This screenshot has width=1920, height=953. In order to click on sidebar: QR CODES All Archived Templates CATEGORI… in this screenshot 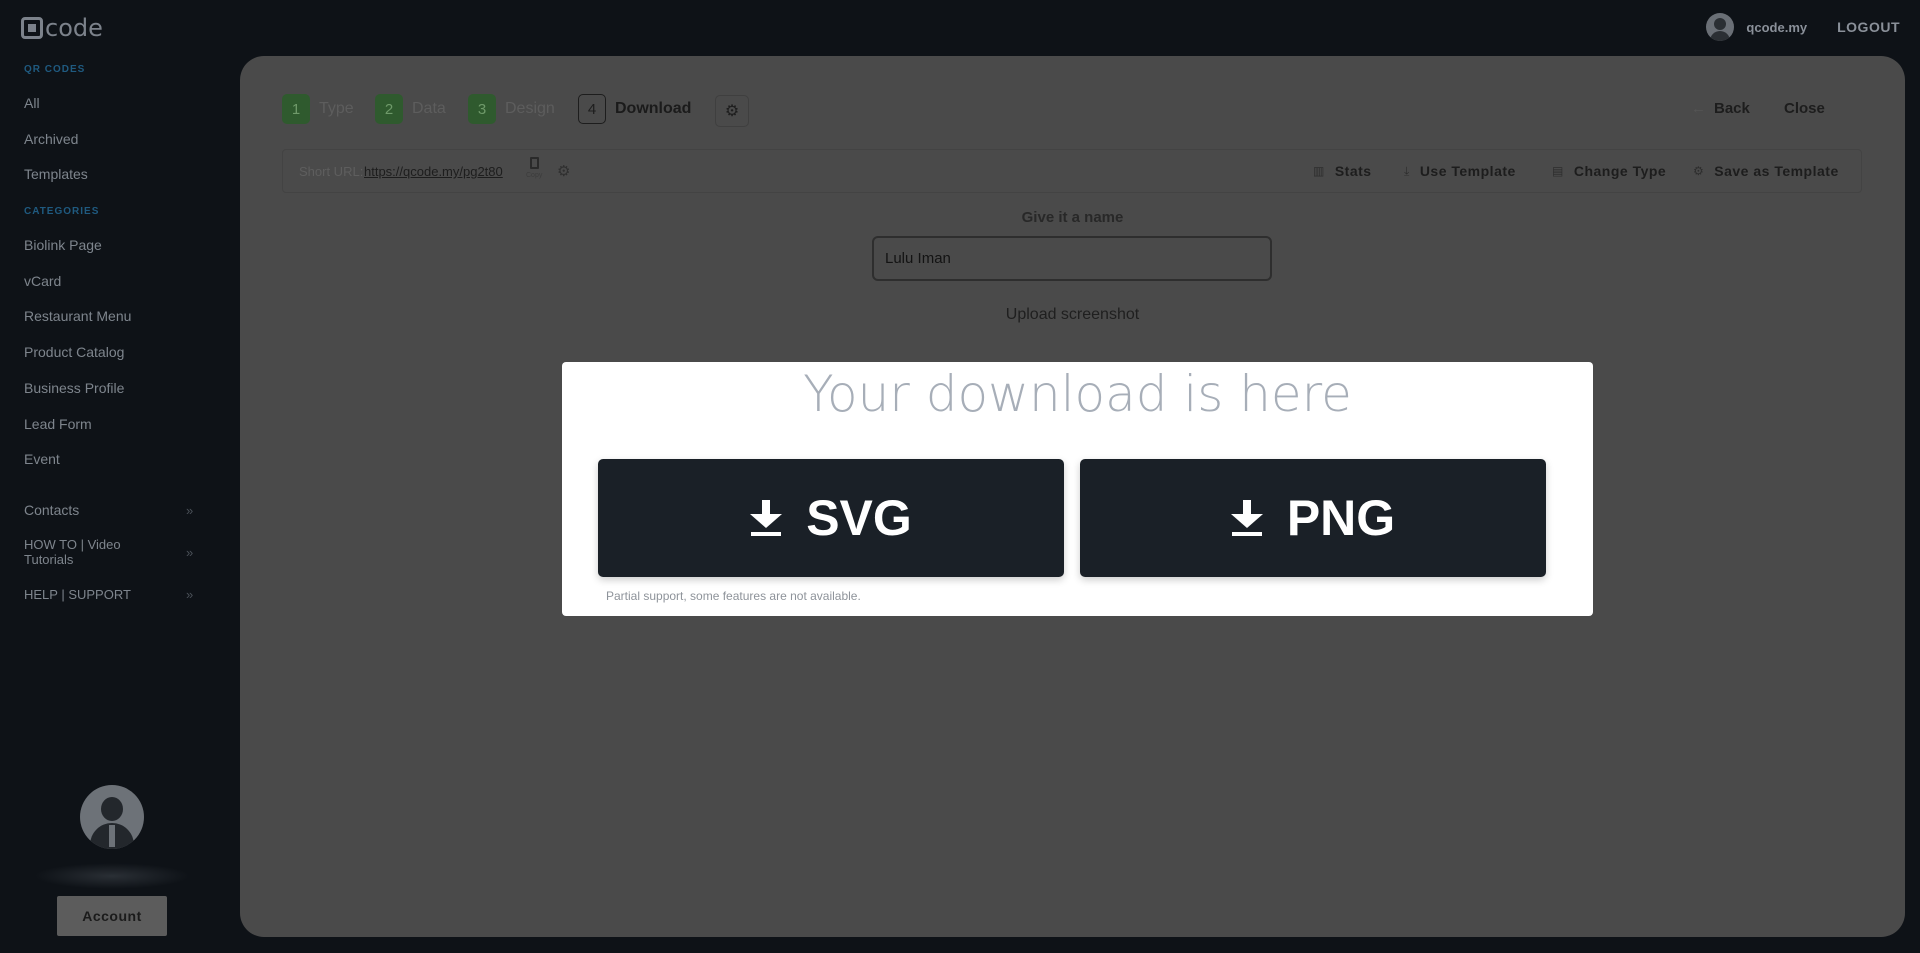, I will do `click(110, 504)`.